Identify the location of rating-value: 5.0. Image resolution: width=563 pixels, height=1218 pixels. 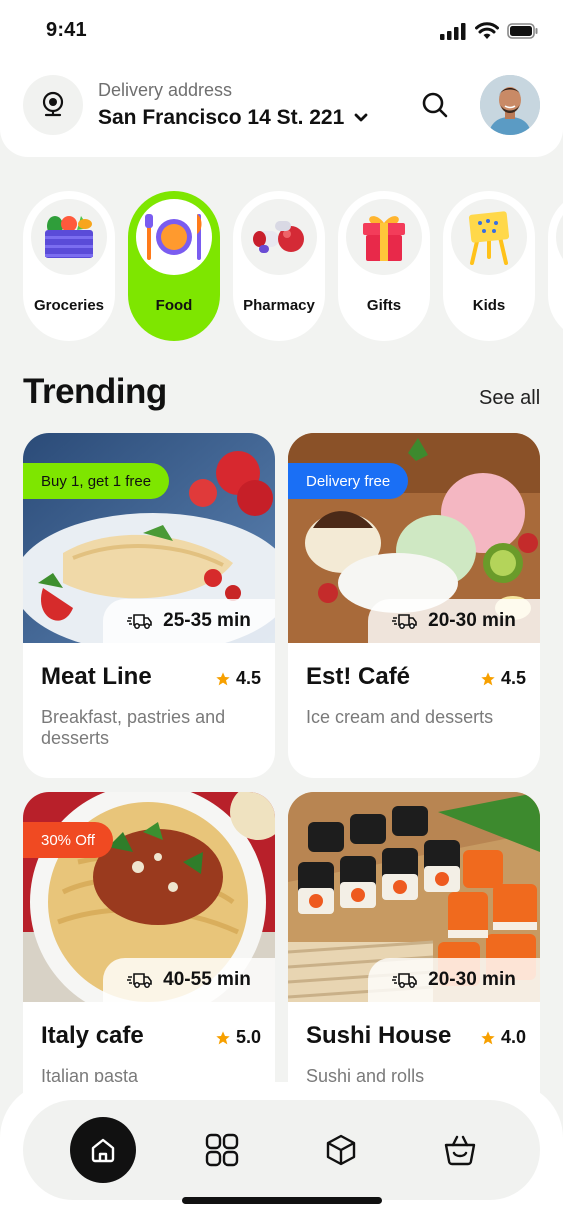
(248, 1037).